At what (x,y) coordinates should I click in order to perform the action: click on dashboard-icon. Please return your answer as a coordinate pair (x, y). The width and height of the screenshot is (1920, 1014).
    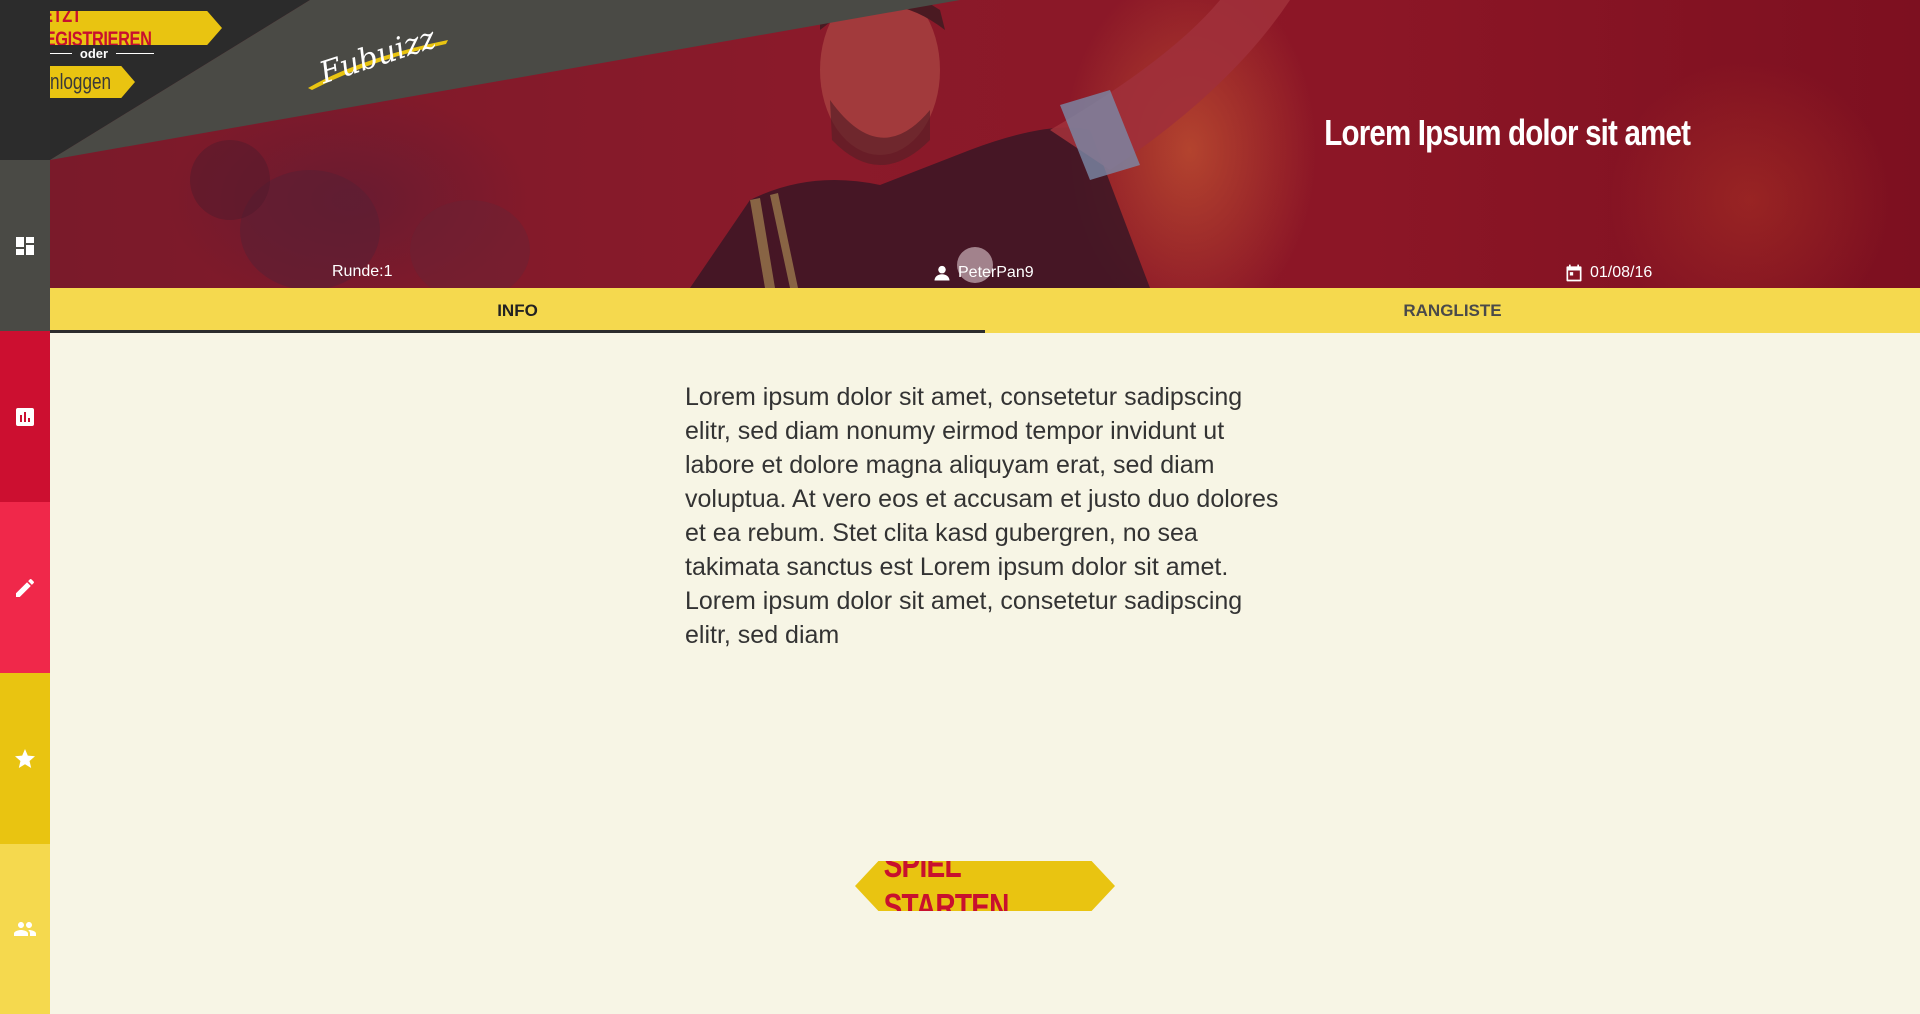
    Looking at the image, I should click on (25, 245).